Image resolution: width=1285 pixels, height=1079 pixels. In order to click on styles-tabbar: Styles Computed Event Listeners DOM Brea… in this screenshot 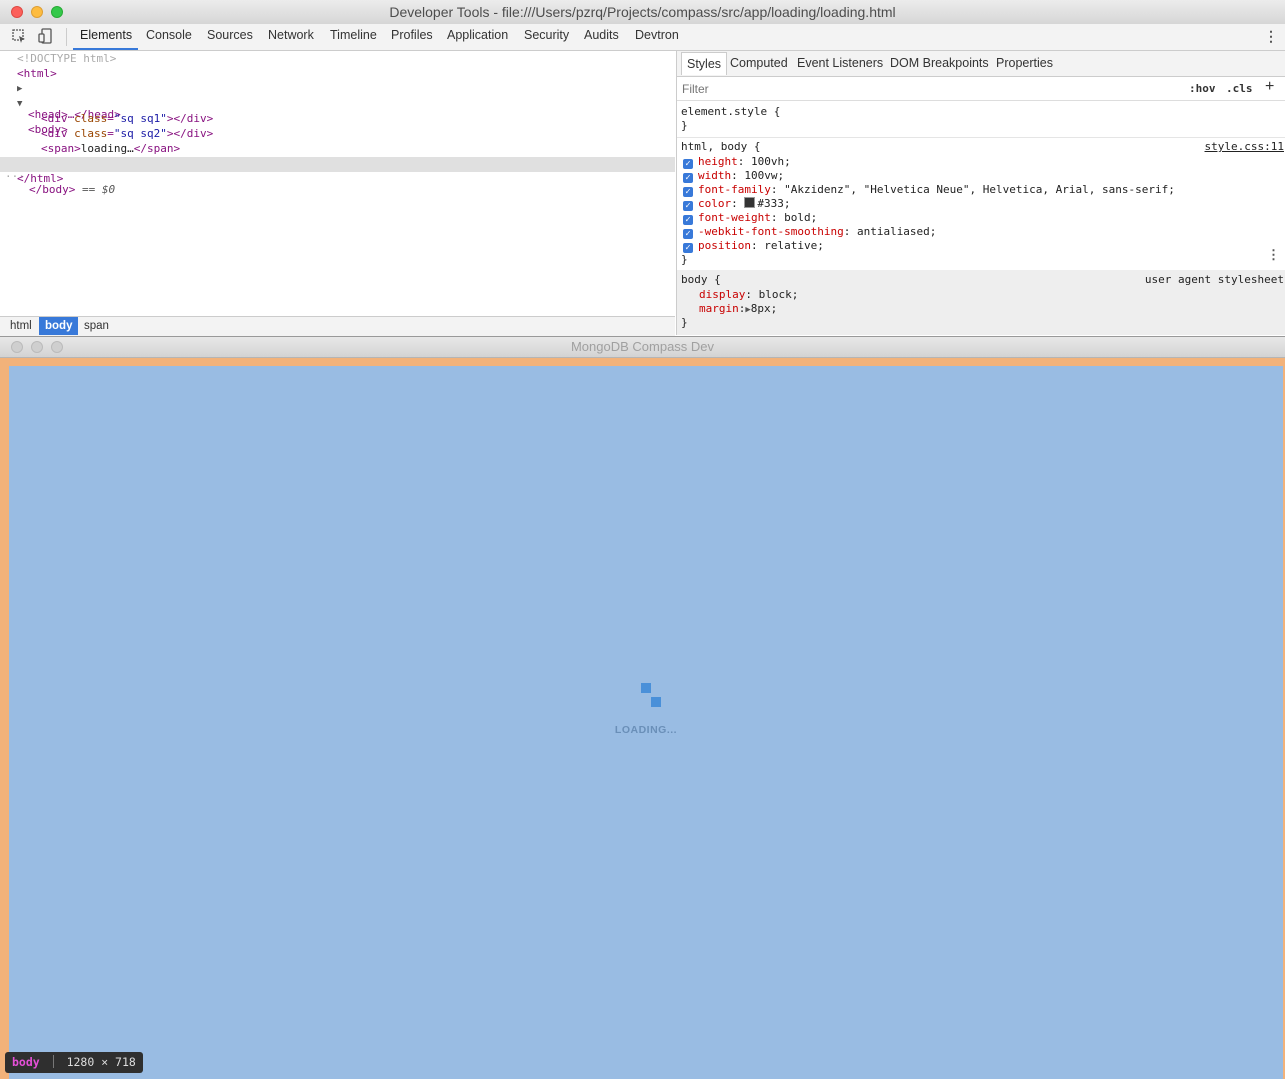, I will do `click(981, 64)`.